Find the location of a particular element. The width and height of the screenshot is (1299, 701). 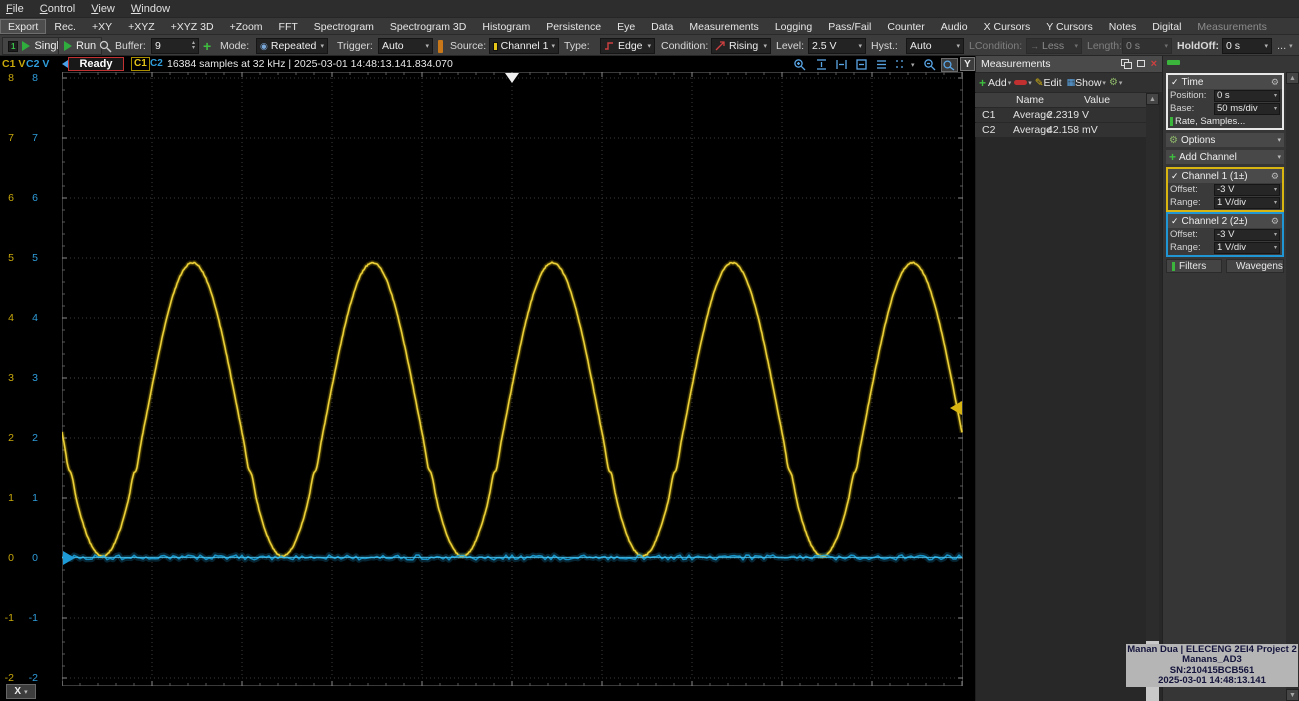

add-buffer-button: + is located at coordinates (207, 46).